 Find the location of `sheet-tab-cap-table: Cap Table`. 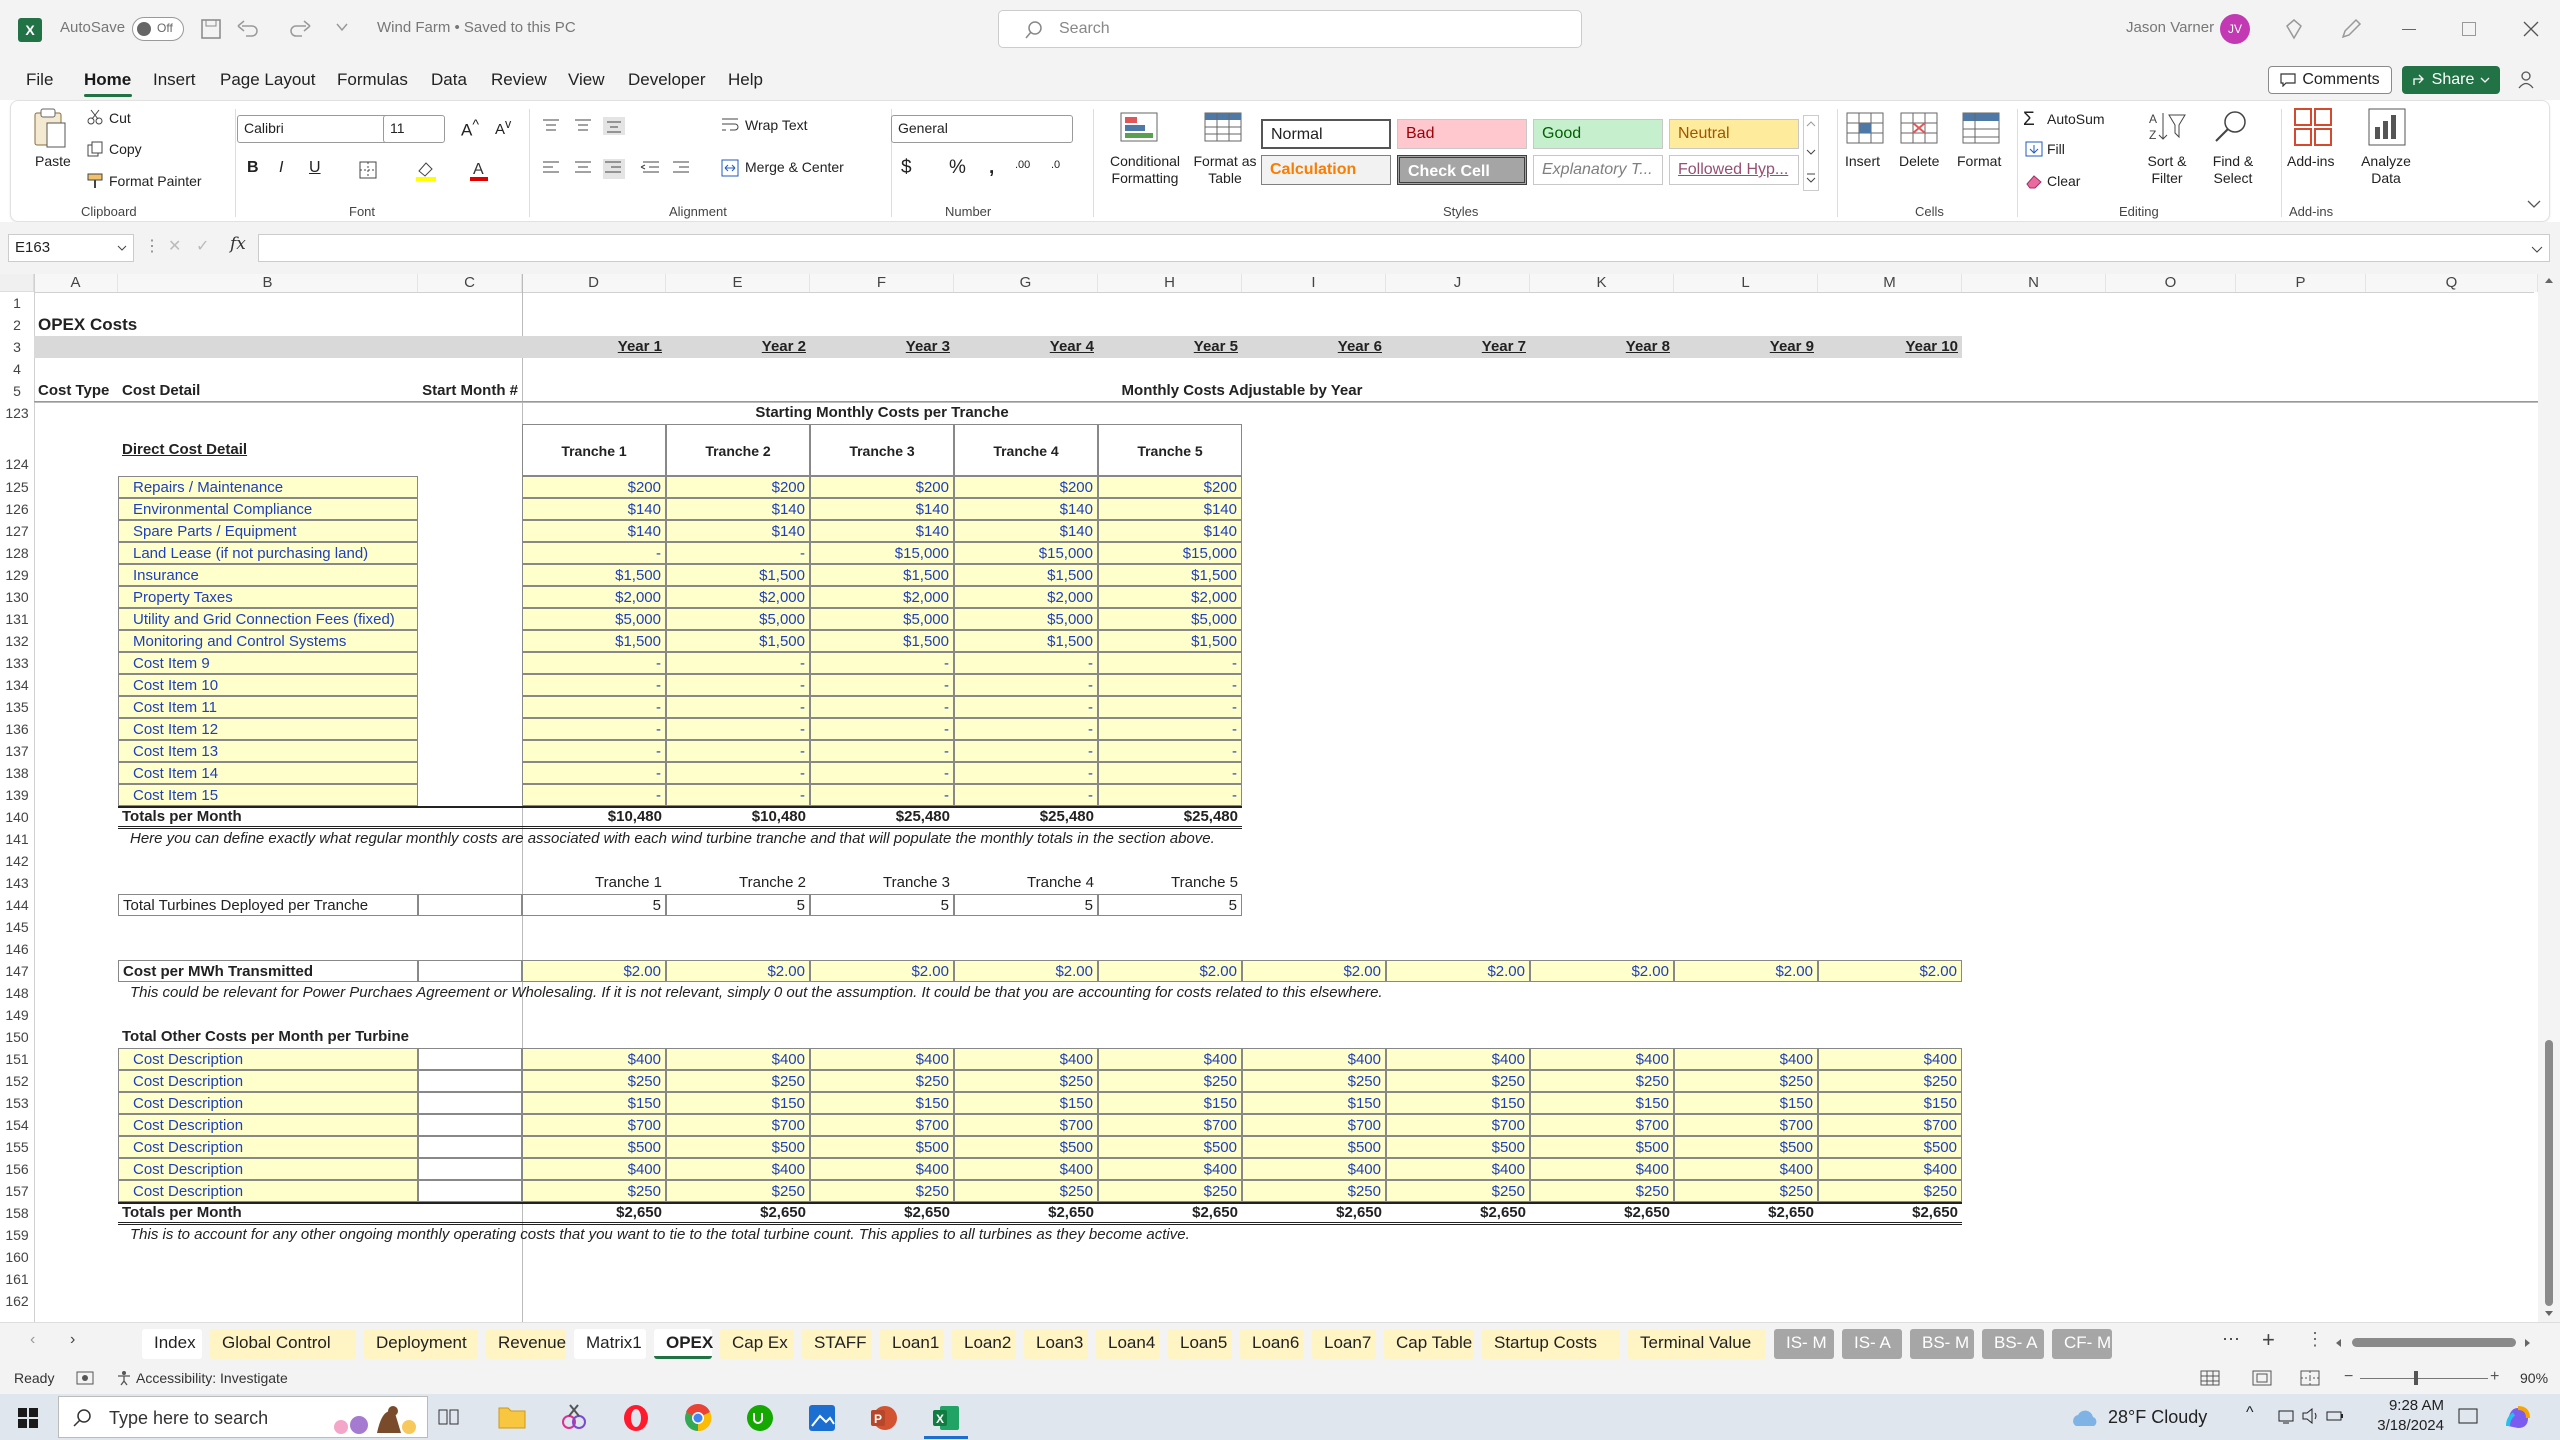

sheet-tab-cap-table: Cap Table is located at coordinates (1429, 1344).